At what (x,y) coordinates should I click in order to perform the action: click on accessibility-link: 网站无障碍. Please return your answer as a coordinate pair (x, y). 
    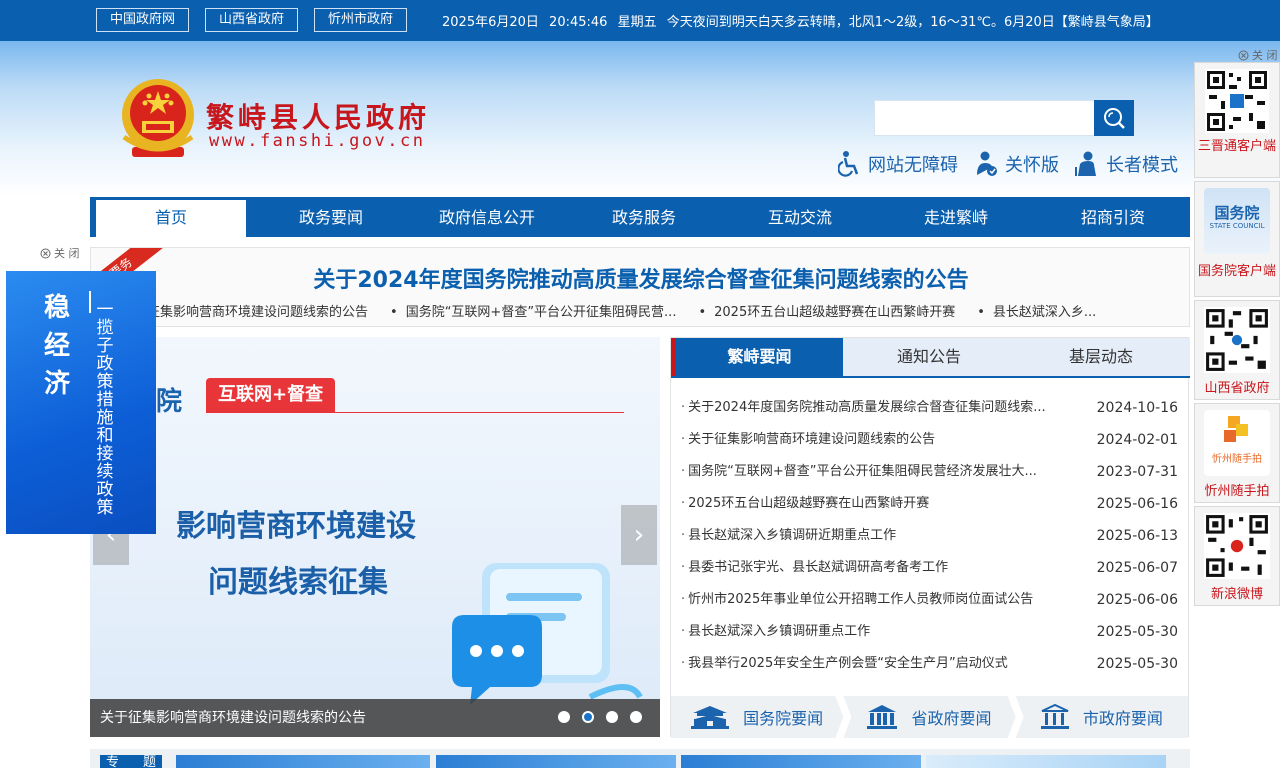
    Looking at the image, I should click on (898, 164).